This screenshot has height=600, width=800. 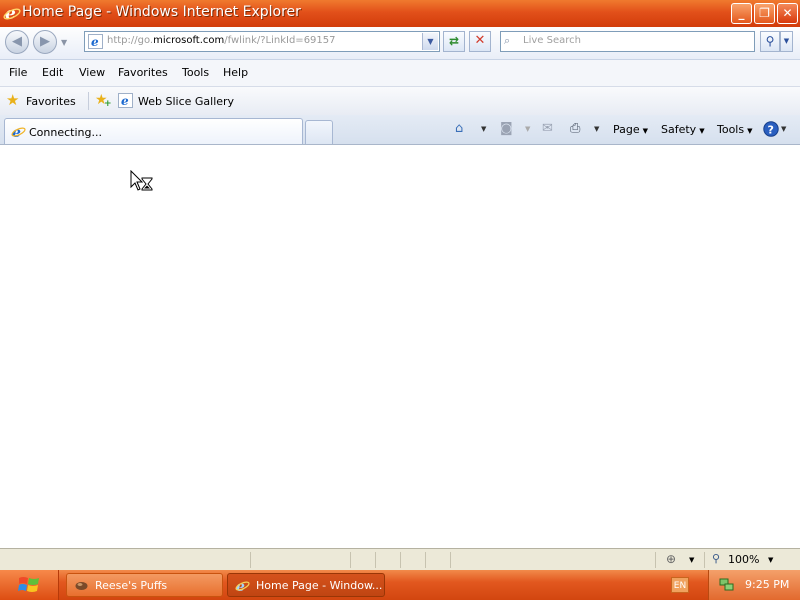 I want to click on search-options-dropdown: ▼, so click(x=786, y=41).